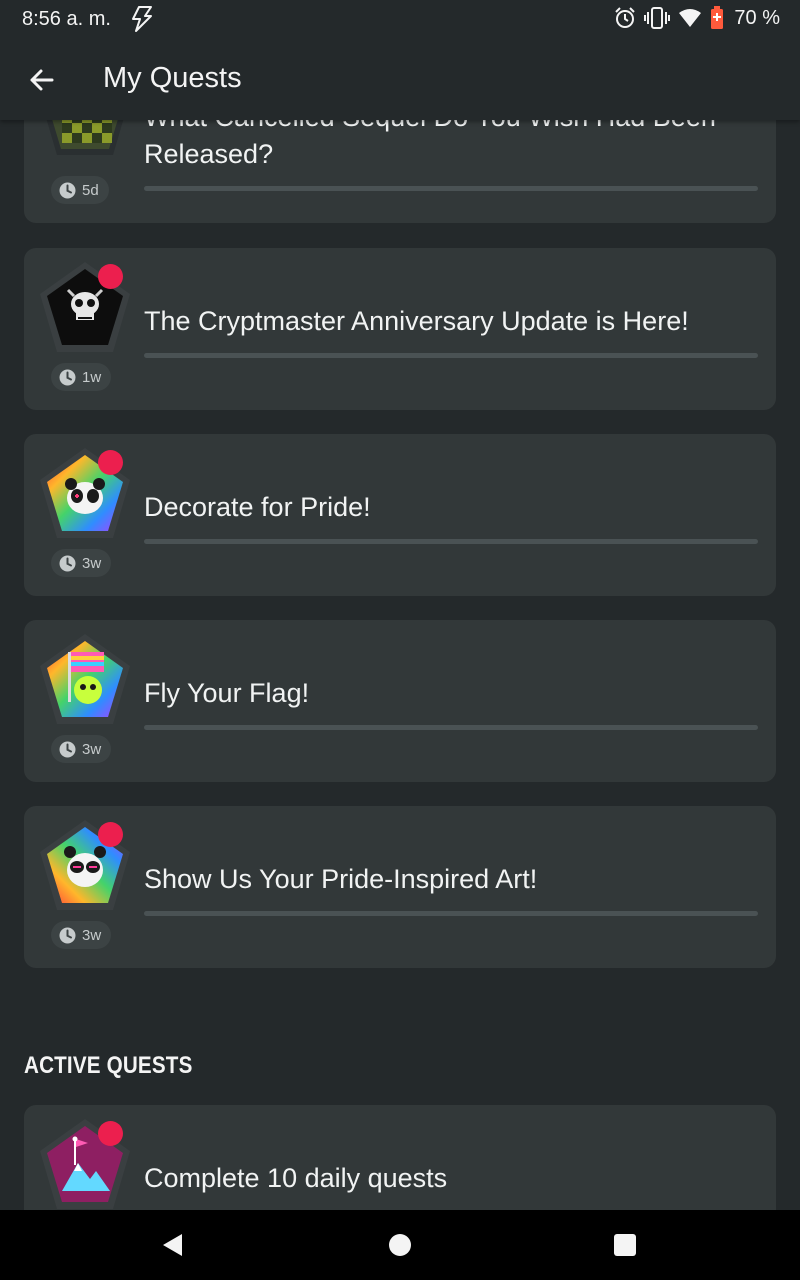  I want to click on status-bar: 8:56 a. m. 70 %, so click(400, 19).